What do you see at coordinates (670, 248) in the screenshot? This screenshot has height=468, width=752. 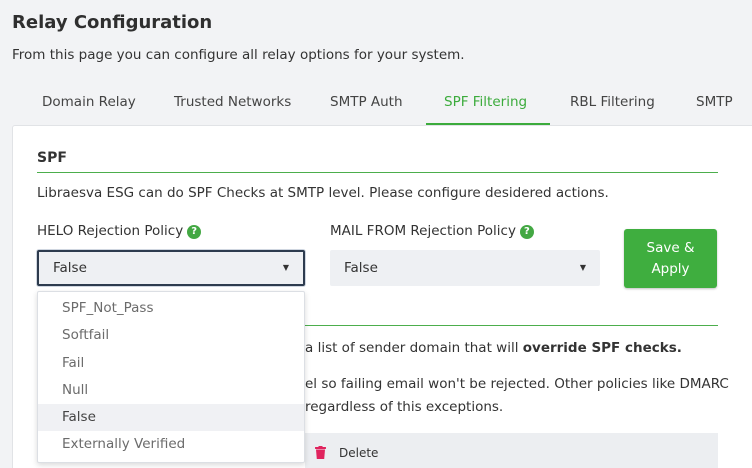 I see `save-apply-label-line1: Save &` at bounding box center [670, 248].